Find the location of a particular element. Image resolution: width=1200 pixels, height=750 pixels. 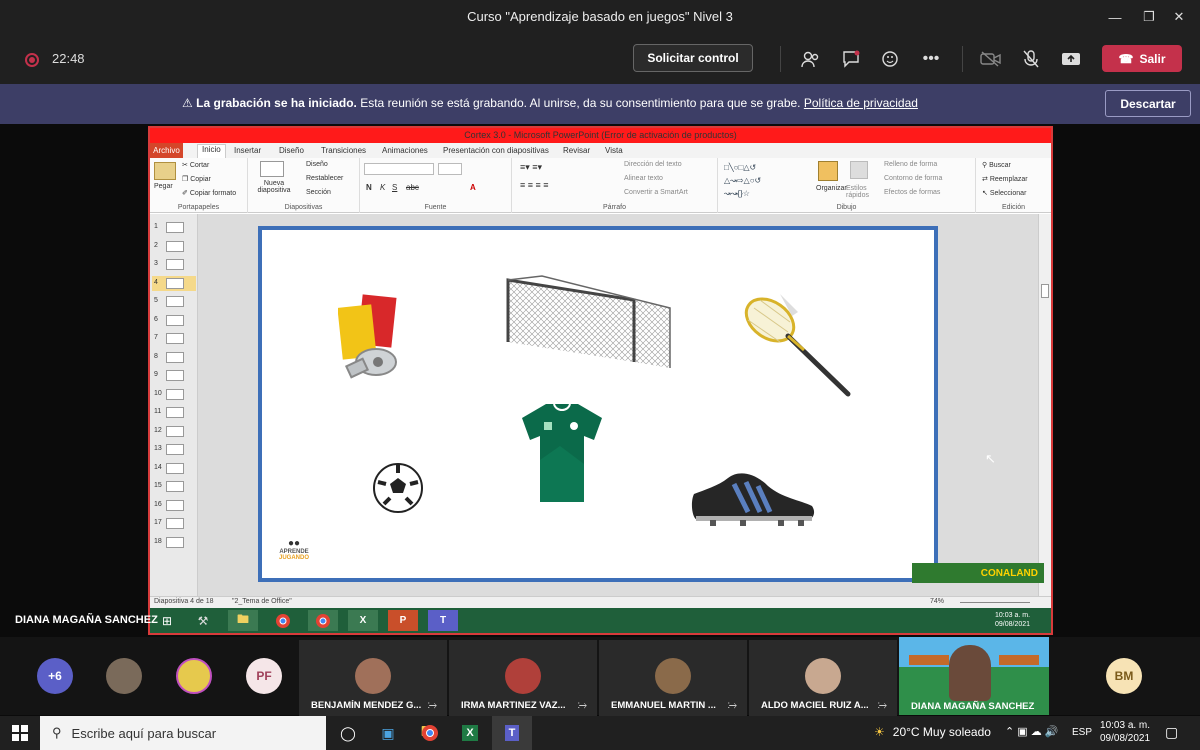

mic-muted-icon is located at coordinates (1031, 59).